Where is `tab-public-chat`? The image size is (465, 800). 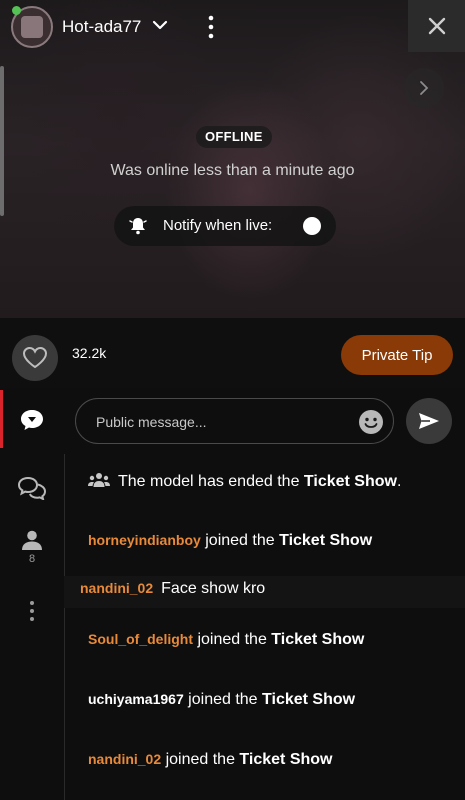 tab-public-chat is located at coordinates (32, 420).